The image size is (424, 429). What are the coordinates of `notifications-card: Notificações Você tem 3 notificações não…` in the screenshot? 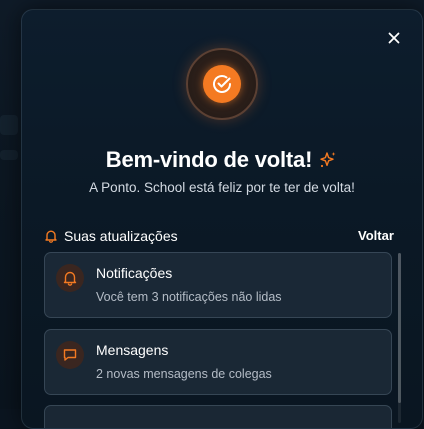 It's located at (218, 285).